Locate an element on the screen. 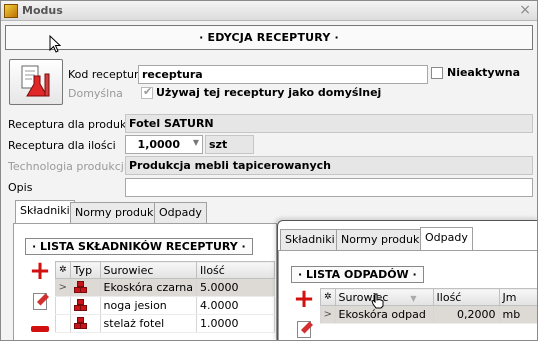 Image resolution: width=538 pixels, height=341 pixels. surowiec-cell: noga jesion is located at coordinates (148, 305).